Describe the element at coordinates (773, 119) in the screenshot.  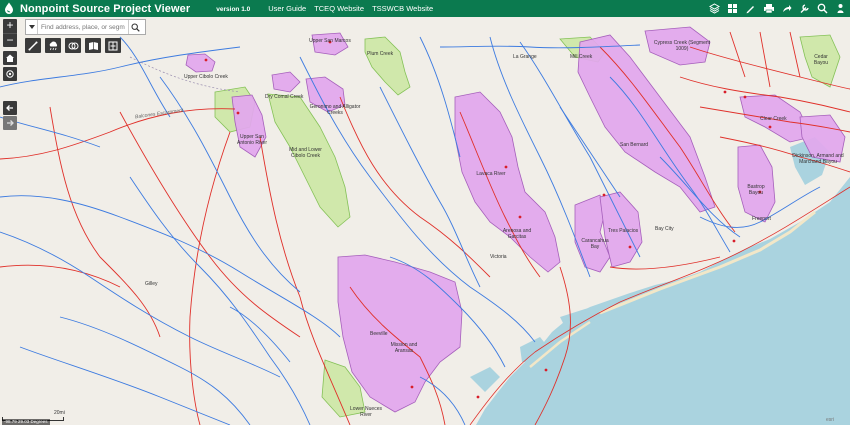
I see `label-clear-creek: Clear Creek` at that location.